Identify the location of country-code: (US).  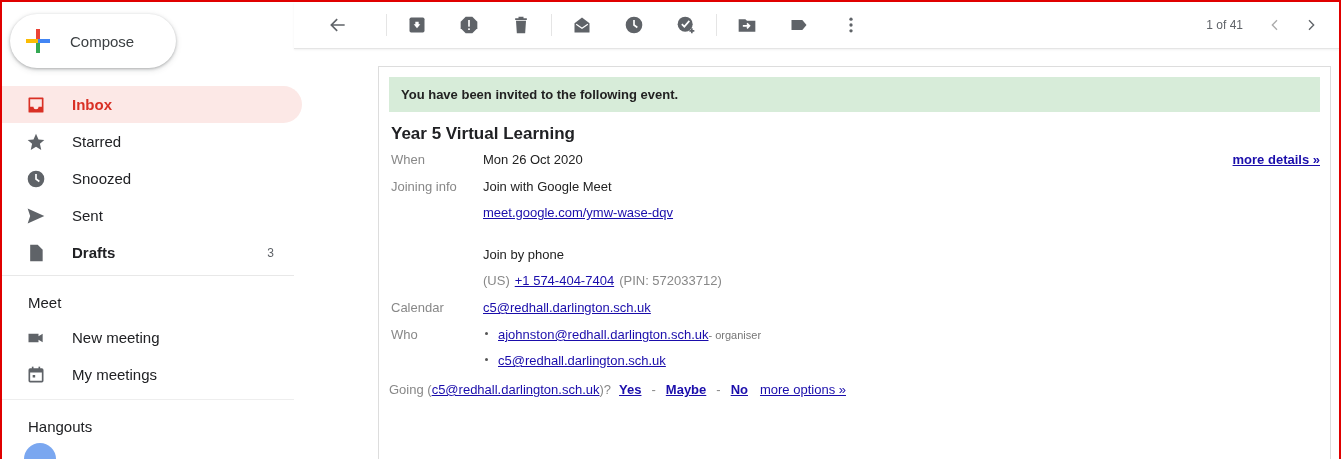
(496, 280).